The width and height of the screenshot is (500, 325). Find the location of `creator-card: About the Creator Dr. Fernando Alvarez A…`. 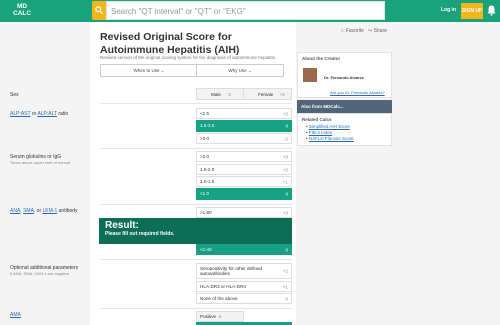

creator-card: About the Creator Dr. Fernando Alvarez A… is located at coordinates (344, 75).